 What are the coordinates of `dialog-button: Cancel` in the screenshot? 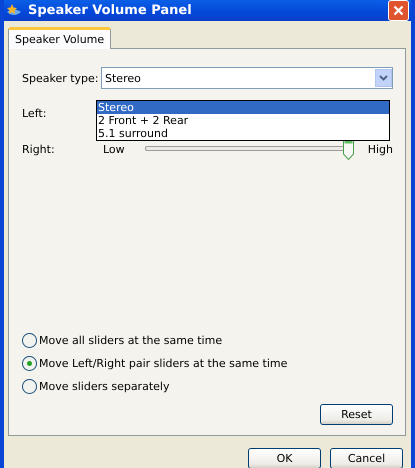 It's located at (366, 458).